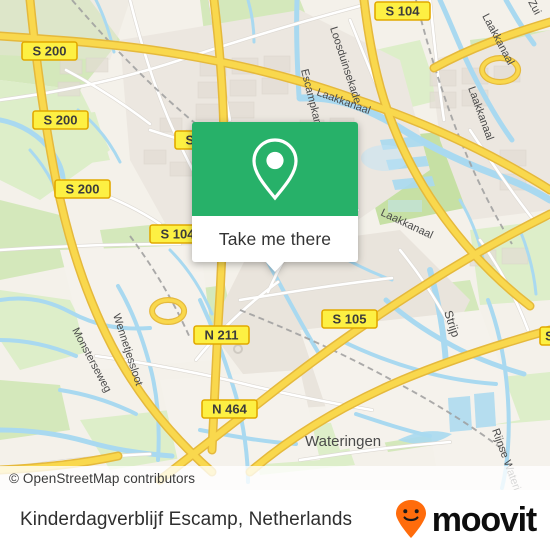  I want to click on route-shield: S 105, so click(349, 319).